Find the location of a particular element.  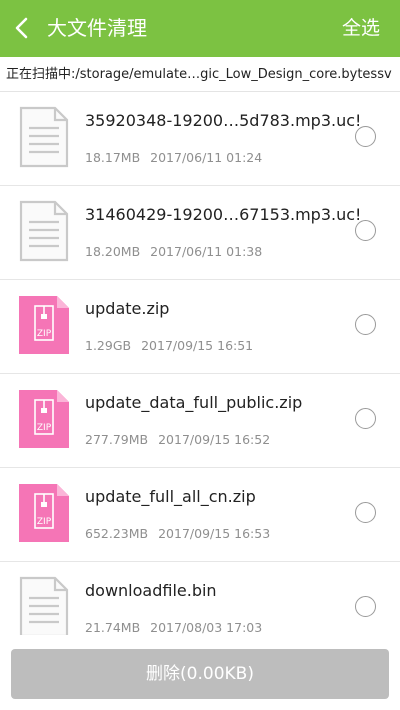

file-meta: 21.74MB 2017/08/03 17:03 is located at coordinates (173, 627).